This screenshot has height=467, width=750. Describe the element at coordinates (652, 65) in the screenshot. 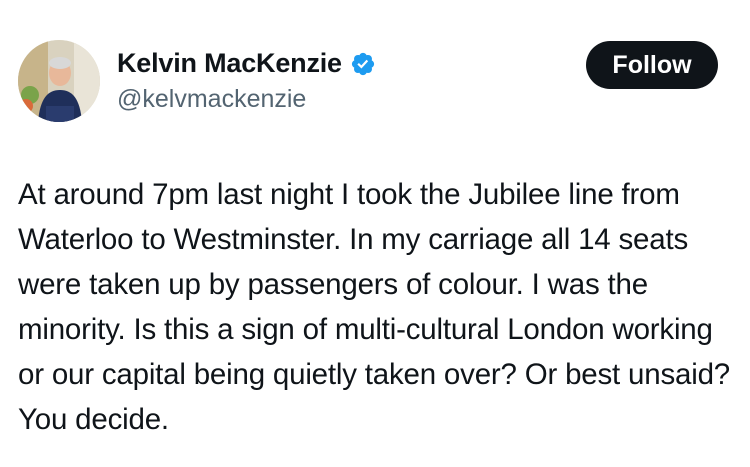

I see `follow-button: Follow` at that location.